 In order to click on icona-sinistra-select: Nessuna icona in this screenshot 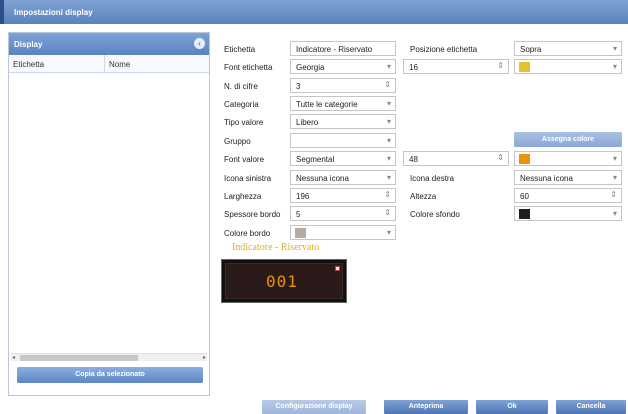, I will do `click(343, 177)`.